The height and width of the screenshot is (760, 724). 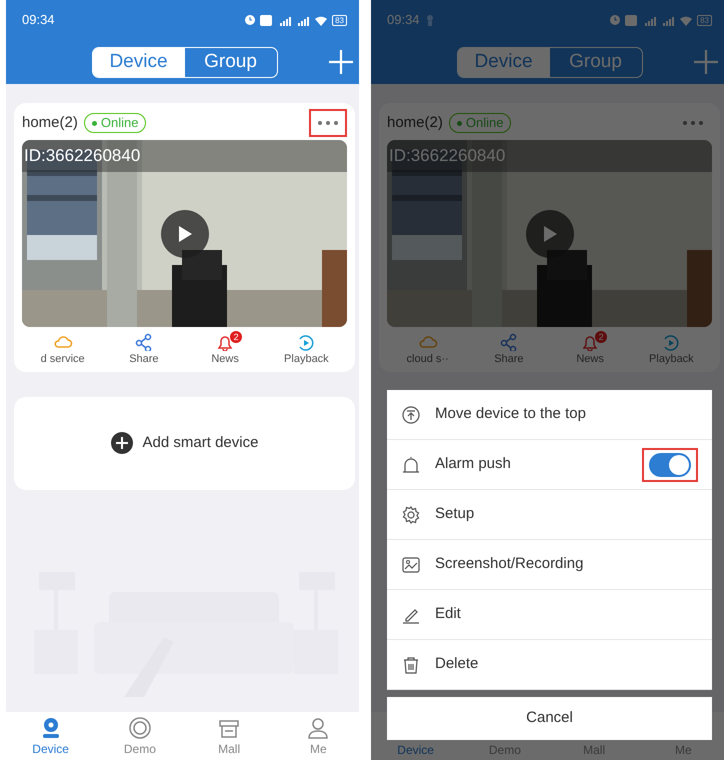 What do you see at coordinates (411, 564) in the screenshot?
I see `image-icon` at bounding box center [411, 564].